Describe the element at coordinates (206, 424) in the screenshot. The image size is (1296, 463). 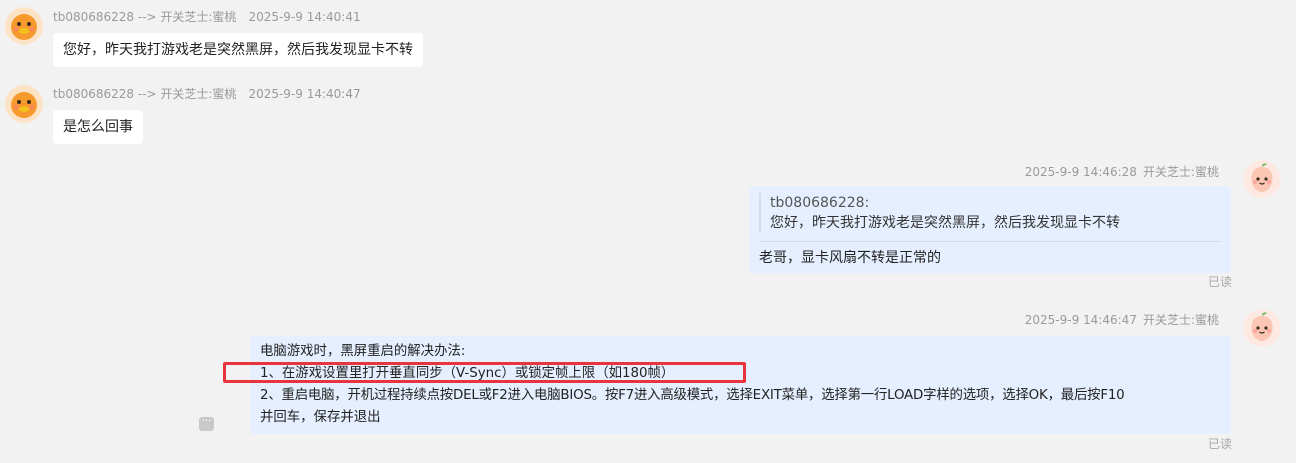
I see `ellipsis-icon: ···` at that location.